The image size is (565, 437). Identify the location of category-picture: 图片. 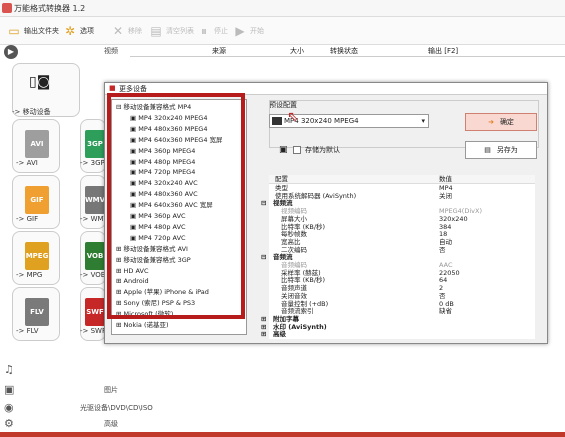
(141, 393).